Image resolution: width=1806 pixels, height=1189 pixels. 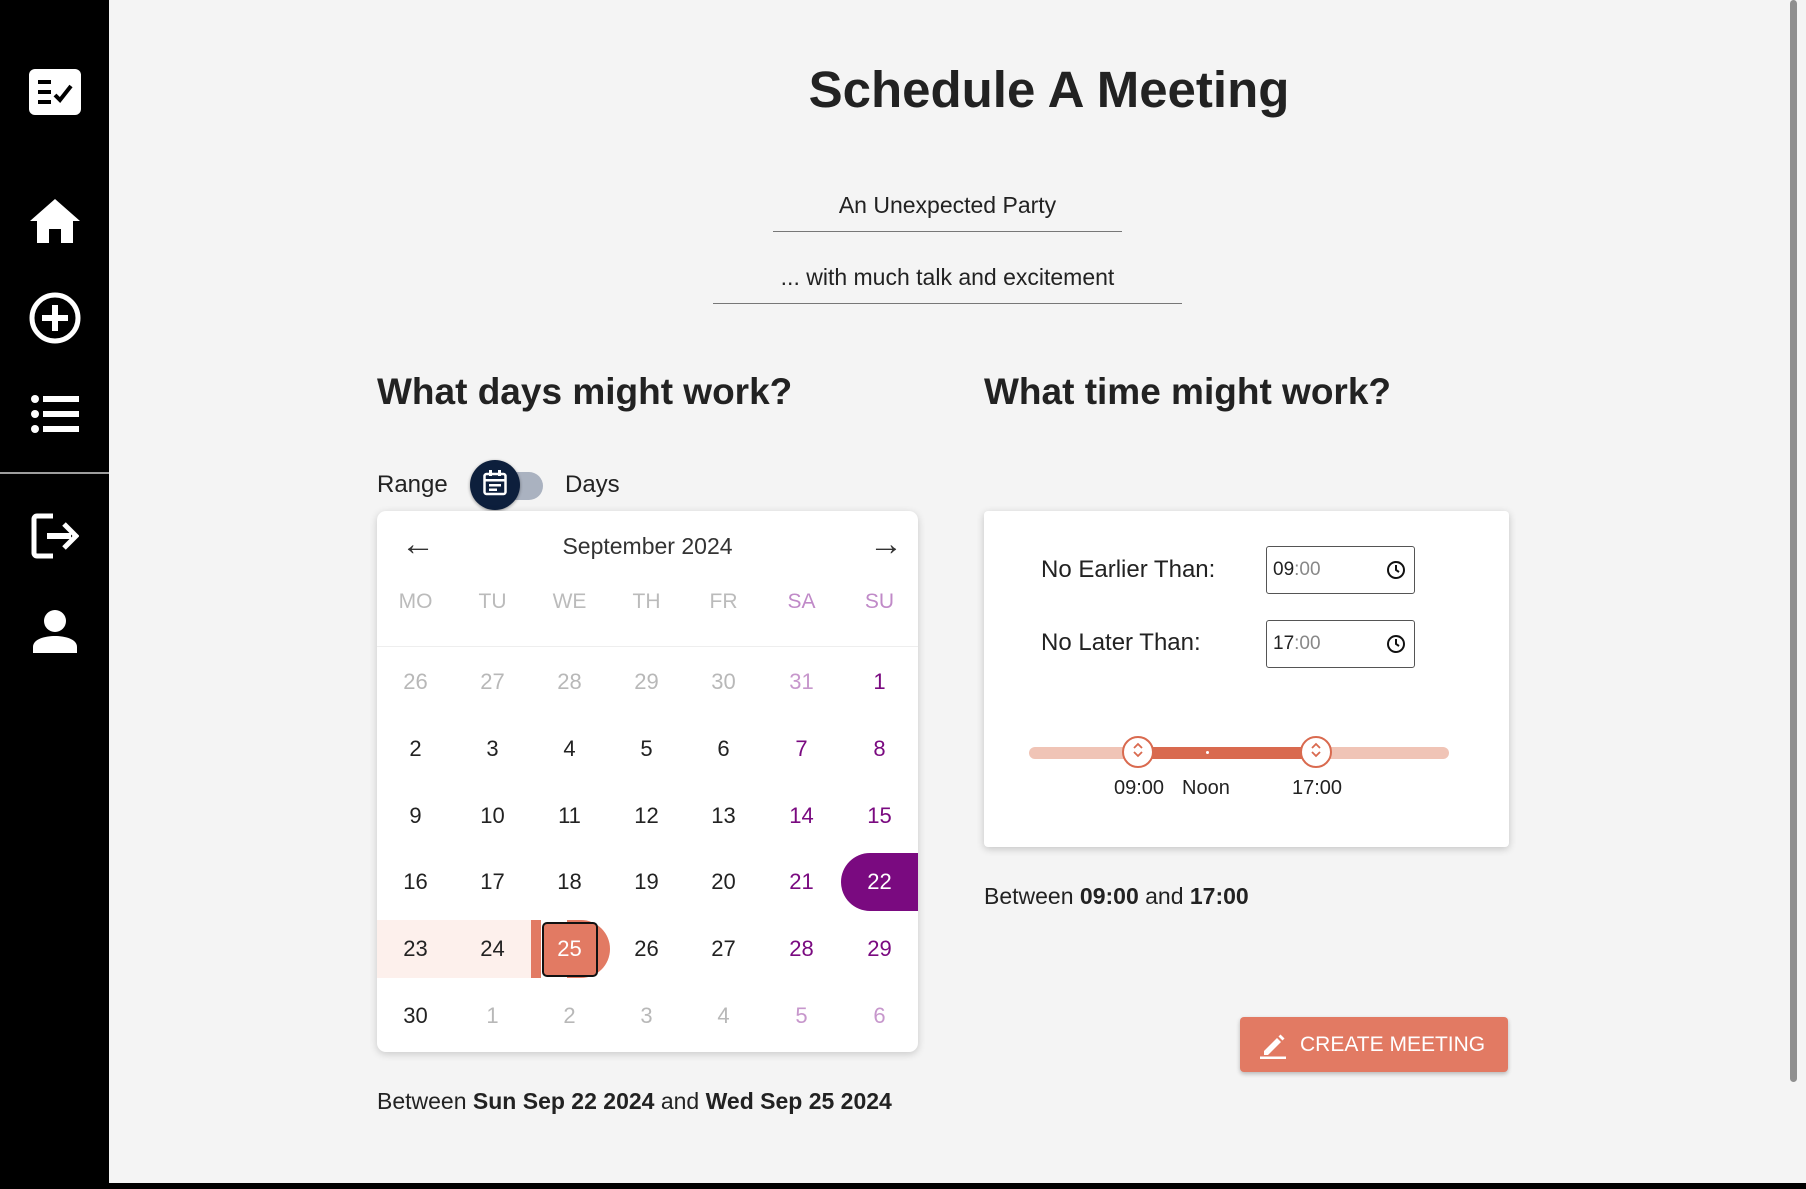 I want to click on calendar-day: 10, so click(x=492, y=816).